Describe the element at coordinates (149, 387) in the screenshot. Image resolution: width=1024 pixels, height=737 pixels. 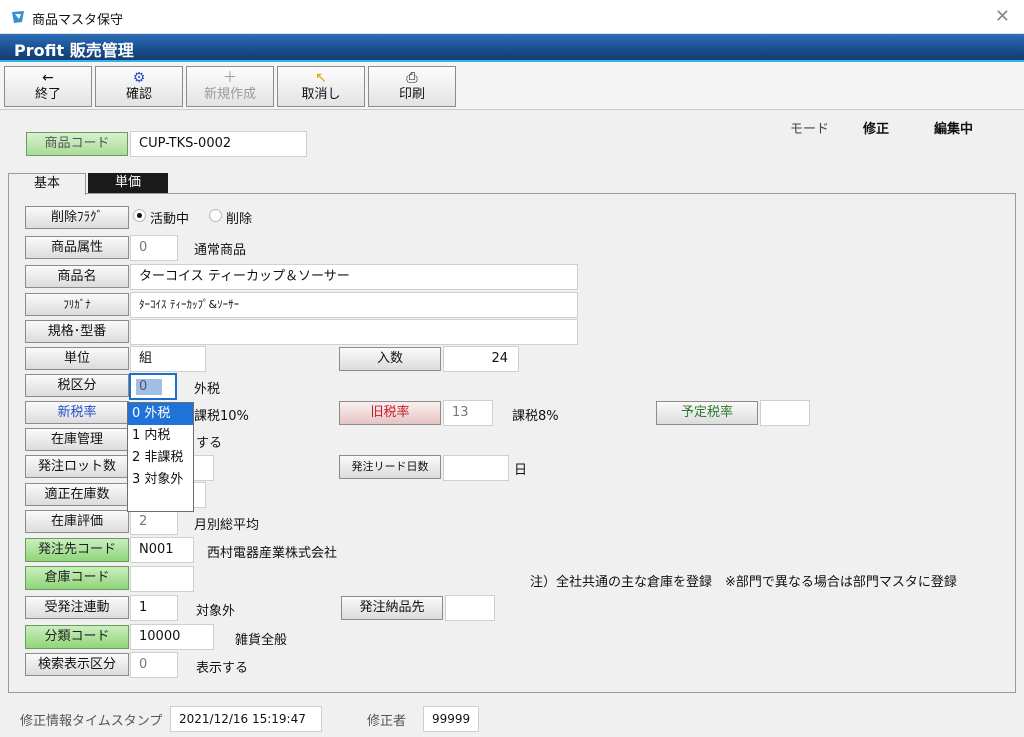
I see `tax-class-selected: 0` at that location.